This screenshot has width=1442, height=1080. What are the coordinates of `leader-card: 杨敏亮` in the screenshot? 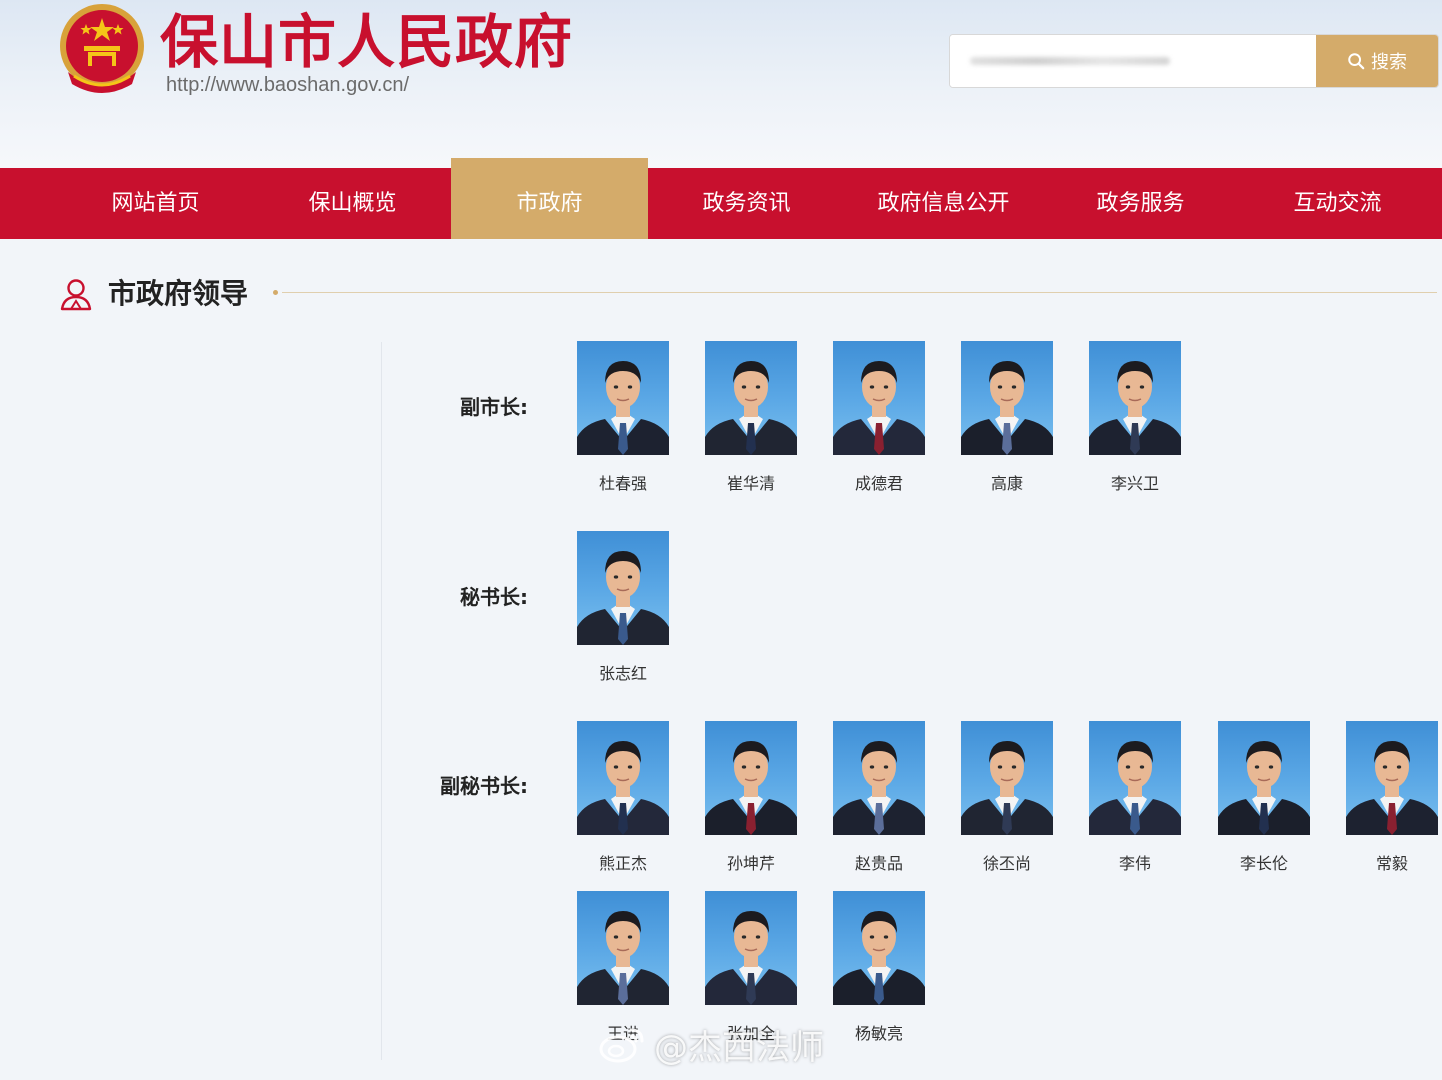 It's located at (879, 967).